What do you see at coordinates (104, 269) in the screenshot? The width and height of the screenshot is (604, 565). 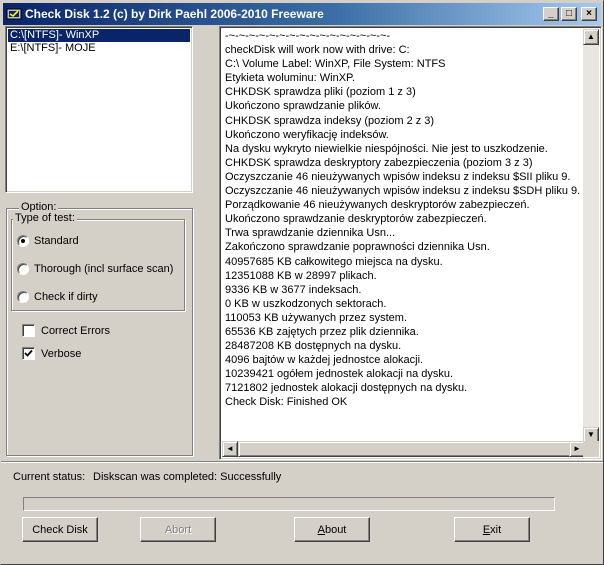 I see `radio-thorough-label: Thorough (incl surface scan)` at bounding box center [104, 269].